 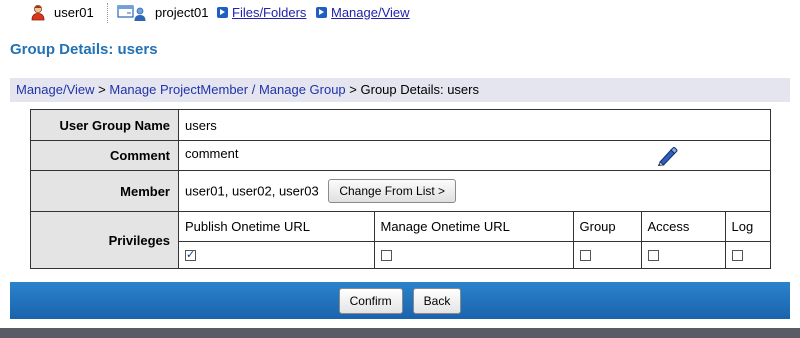 I want to click on action-bar: Confirm Back, so click(x=400, y=300).